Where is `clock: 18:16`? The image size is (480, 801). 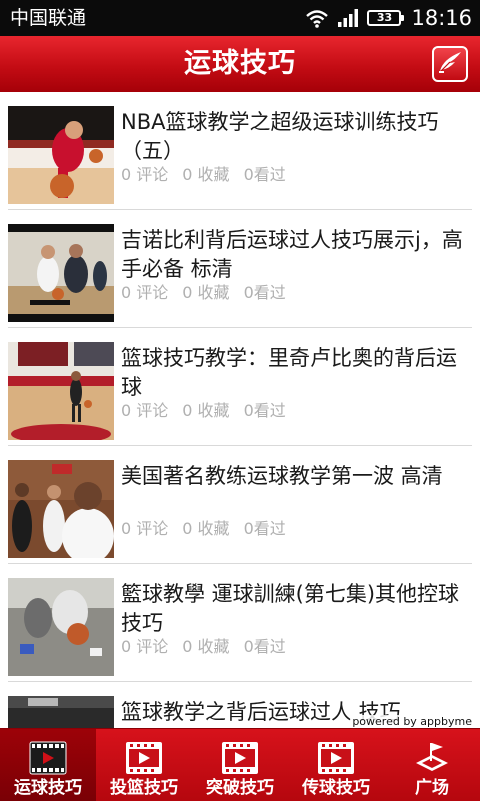
clock: 18:16 is located at coordinates (441, 18).